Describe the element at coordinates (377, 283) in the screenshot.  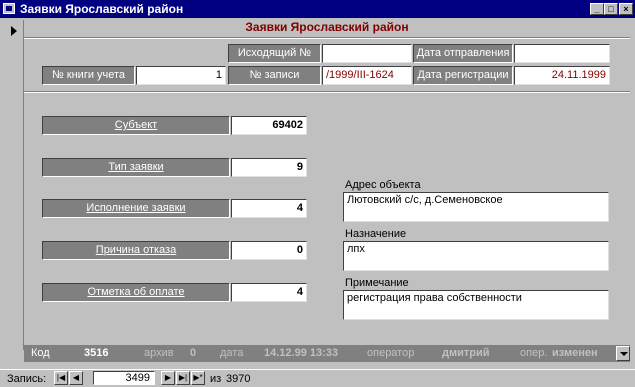
I see `note-label: Примечание` at that location.